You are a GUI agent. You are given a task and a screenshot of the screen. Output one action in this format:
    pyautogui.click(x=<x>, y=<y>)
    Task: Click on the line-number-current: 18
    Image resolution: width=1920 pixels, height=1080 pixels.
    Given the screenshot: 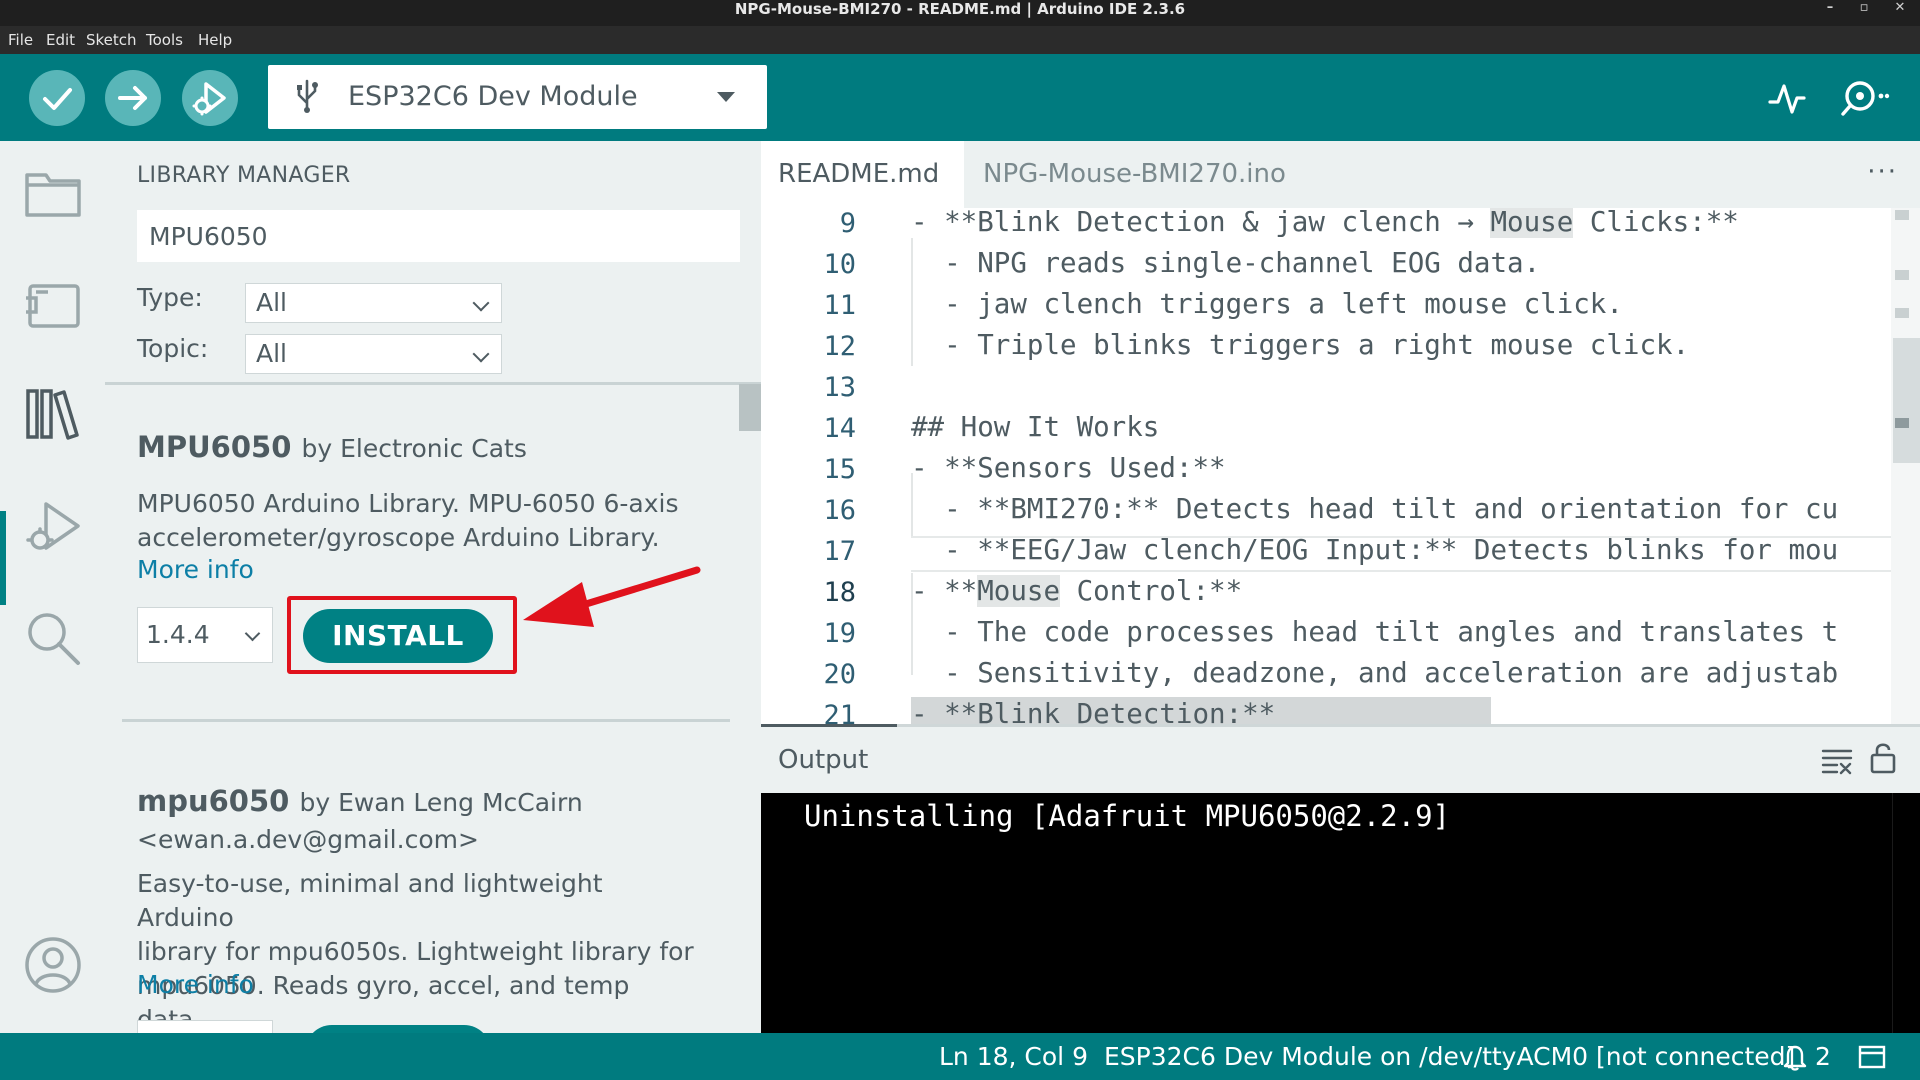 What is the action you would take?
    pyautogui.click(x=839, y=592)
    